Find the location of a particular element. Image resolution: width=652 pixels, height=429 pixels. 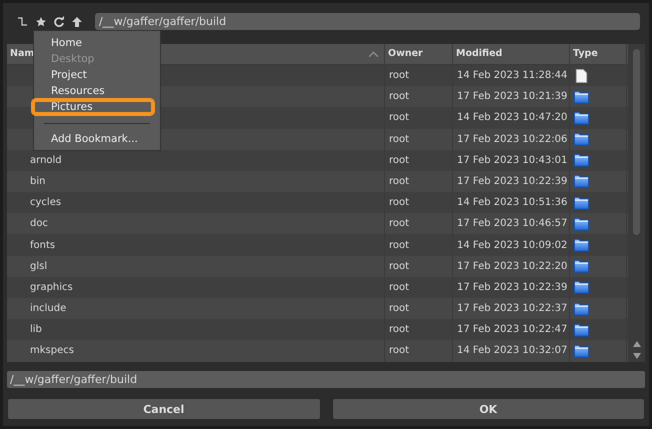

table-cell: 14 Feb 2023 10:47:20 is located at coordinates (512, 118).